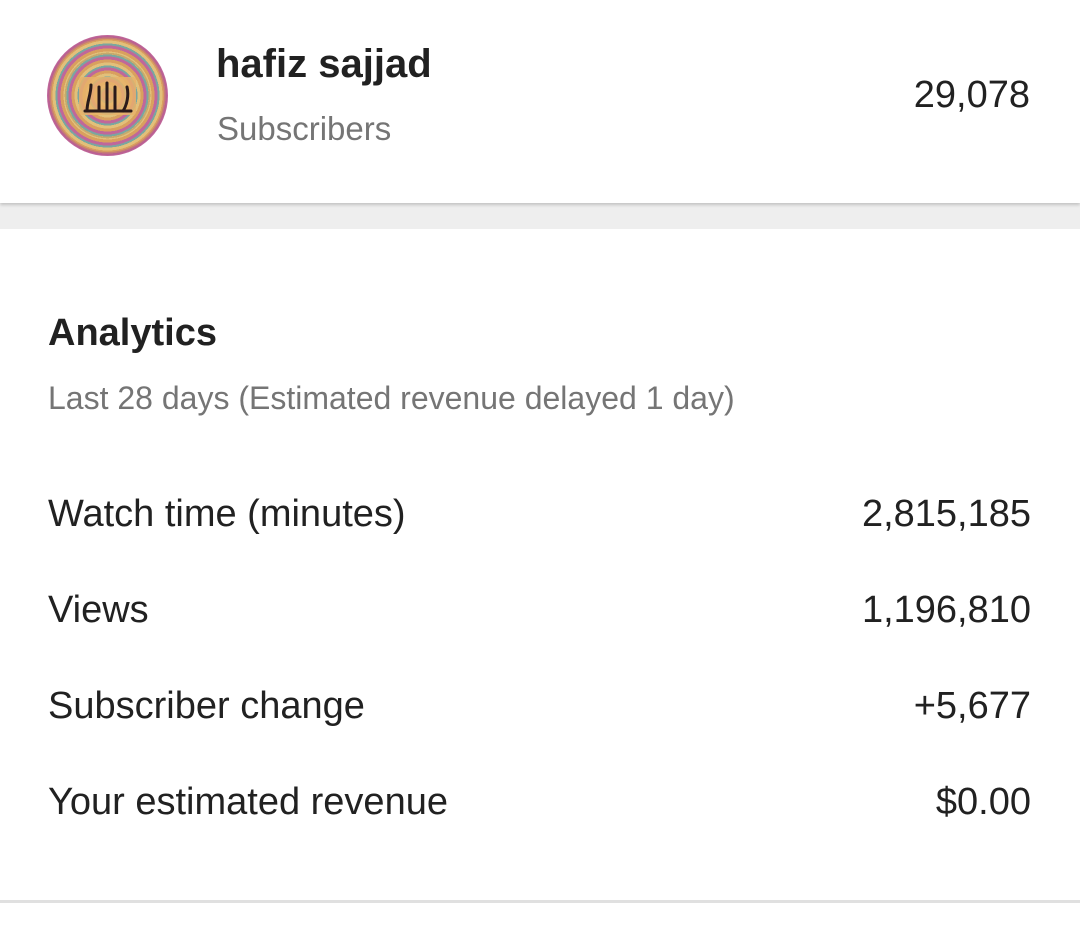 This screenshot has width=1080, height=934. Describe the element at coordinates (540, 216) in the screenshot. I see `section-separator` at that location.